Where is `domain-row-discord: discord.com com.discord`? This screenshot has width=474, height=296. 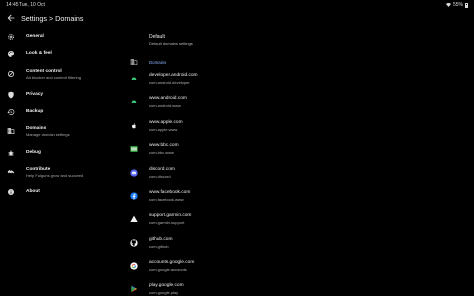 domain-row-discord: discord.com com.discord is located at coordinates (298, 177).